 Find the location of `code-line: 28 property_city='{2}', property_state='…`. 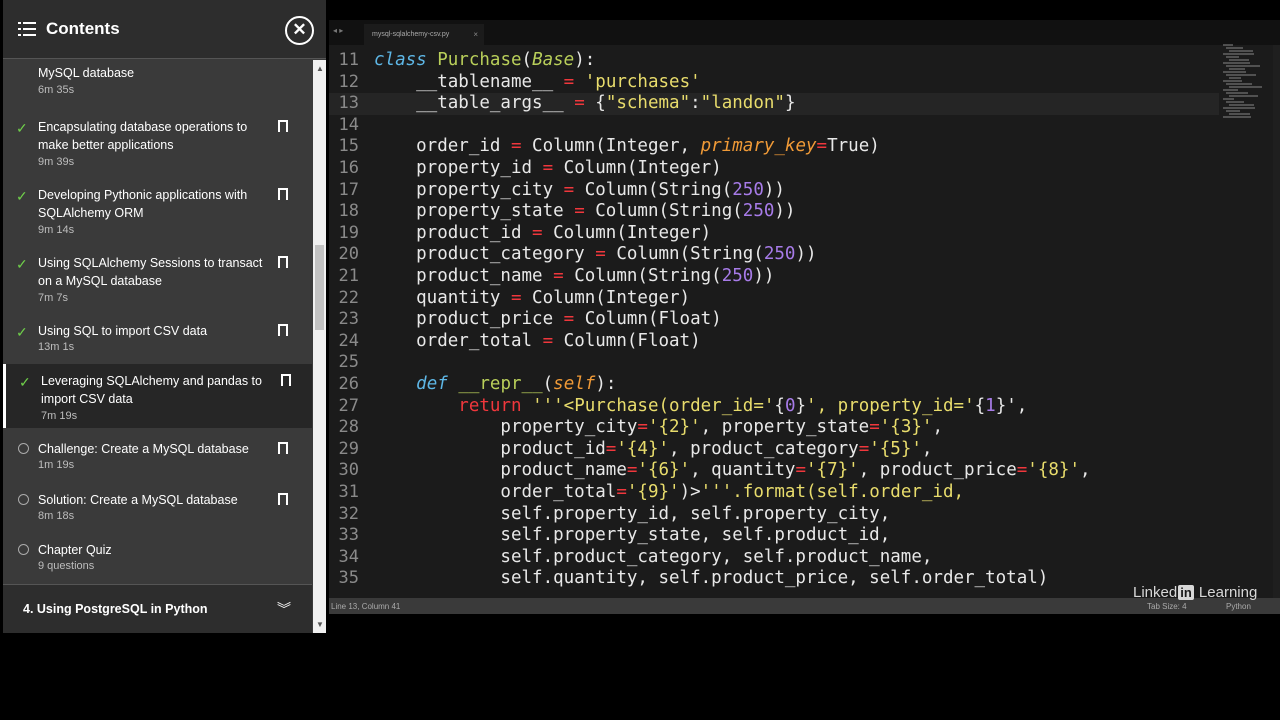

code-line: 28 property_city='{2}', property_state='… is located at coordinates (774, 428).